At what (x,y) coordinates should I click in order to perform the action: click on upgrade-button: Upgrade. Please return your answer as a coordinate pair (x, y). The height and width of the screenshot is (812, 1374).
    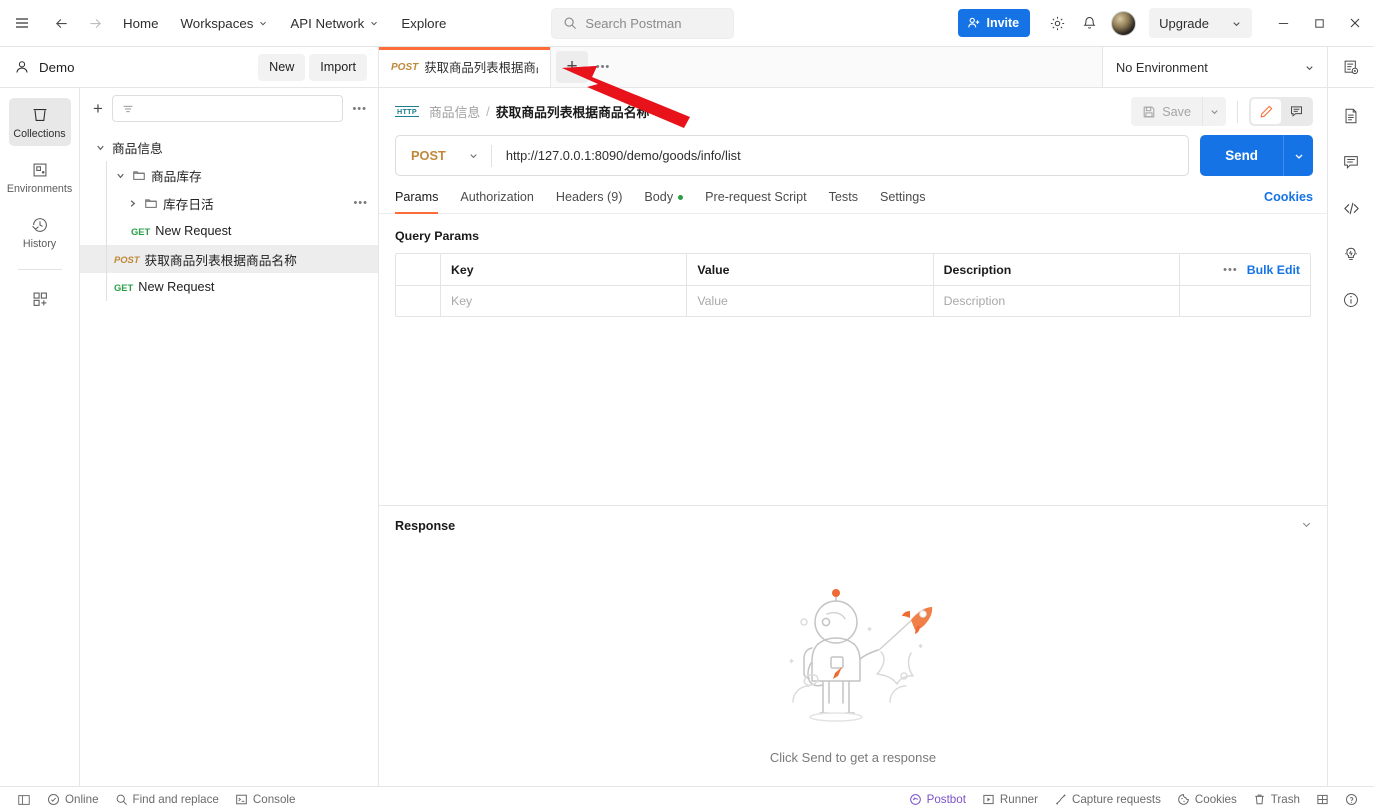
    Looking at the image, I should click on (1200, 23).